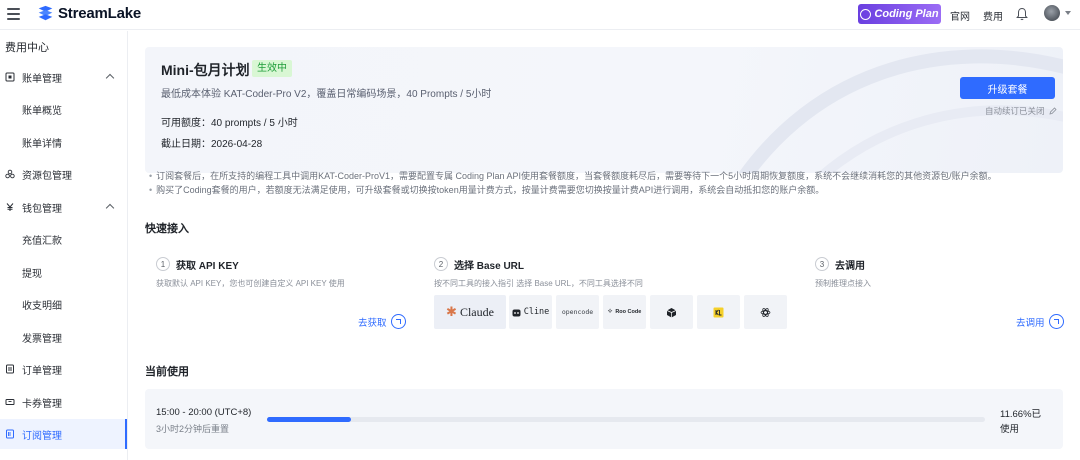  What do you see at coordinates (42, 209) in the screenshot?
I see `sidebar-item-label: 钱包管理` at bounding box center [42, 209].